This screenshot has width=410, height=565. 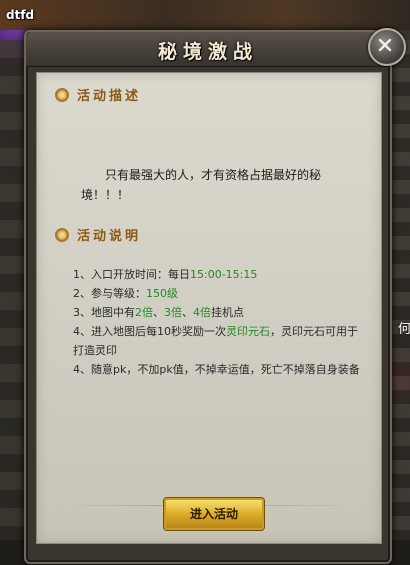 I want to click on section-description-text: 只有最强大的人，才有资格占据最好的秘境！！！, so click(x=201, y=185).